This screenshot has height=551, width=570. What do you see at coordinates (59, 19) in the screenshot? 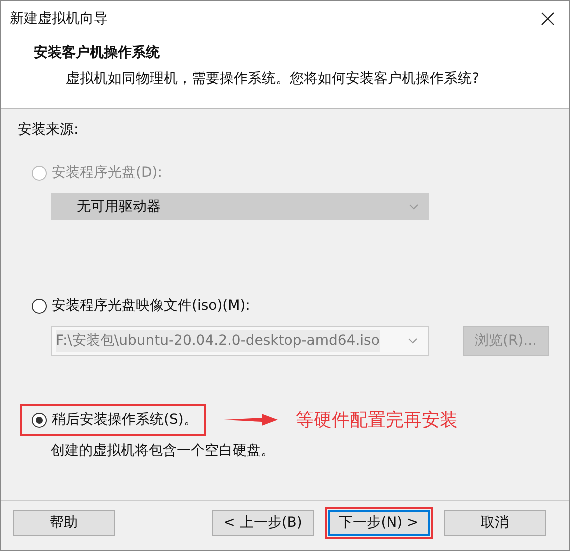
I see `window-title: 新建虚拟机向导` at bounding box center [59, 19].